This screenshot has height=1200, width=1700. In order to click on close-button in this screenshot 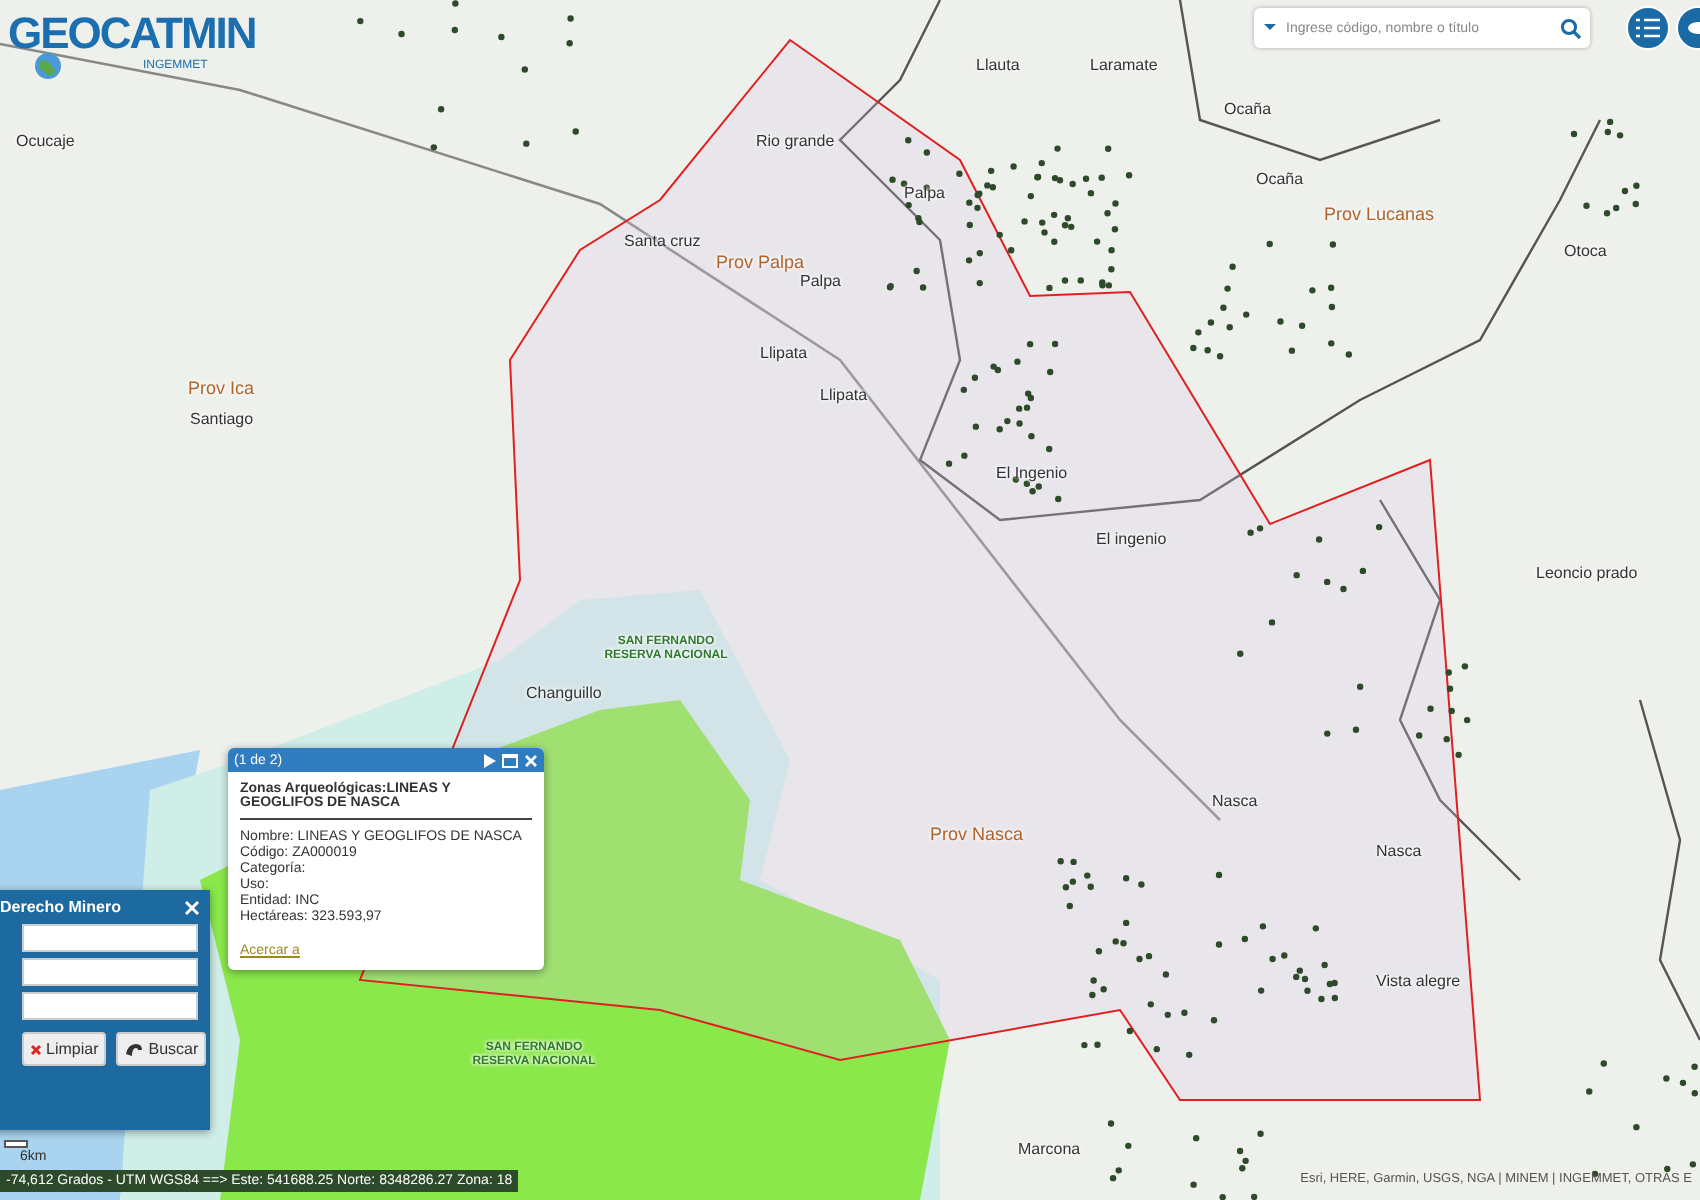, I will do `click(192, 907)`.